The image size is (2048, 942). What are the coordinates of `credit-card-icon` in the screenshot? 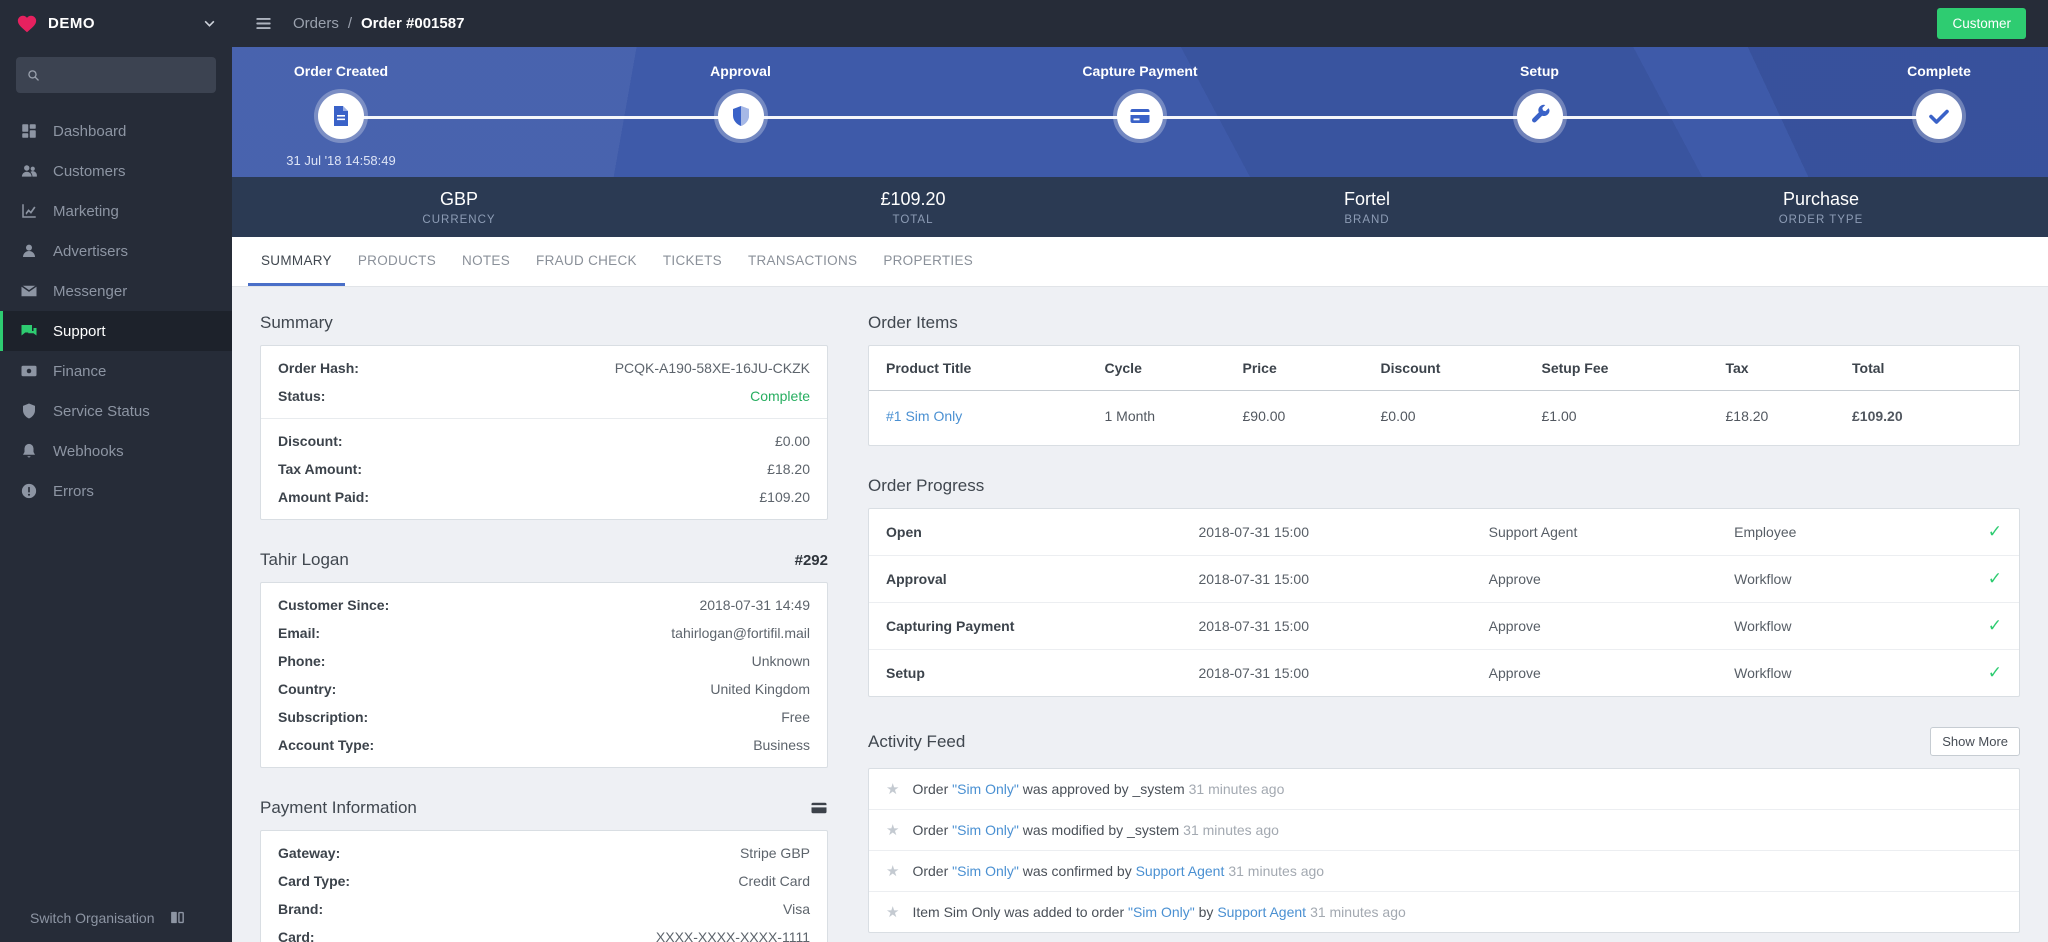 It's located at (819, 808).